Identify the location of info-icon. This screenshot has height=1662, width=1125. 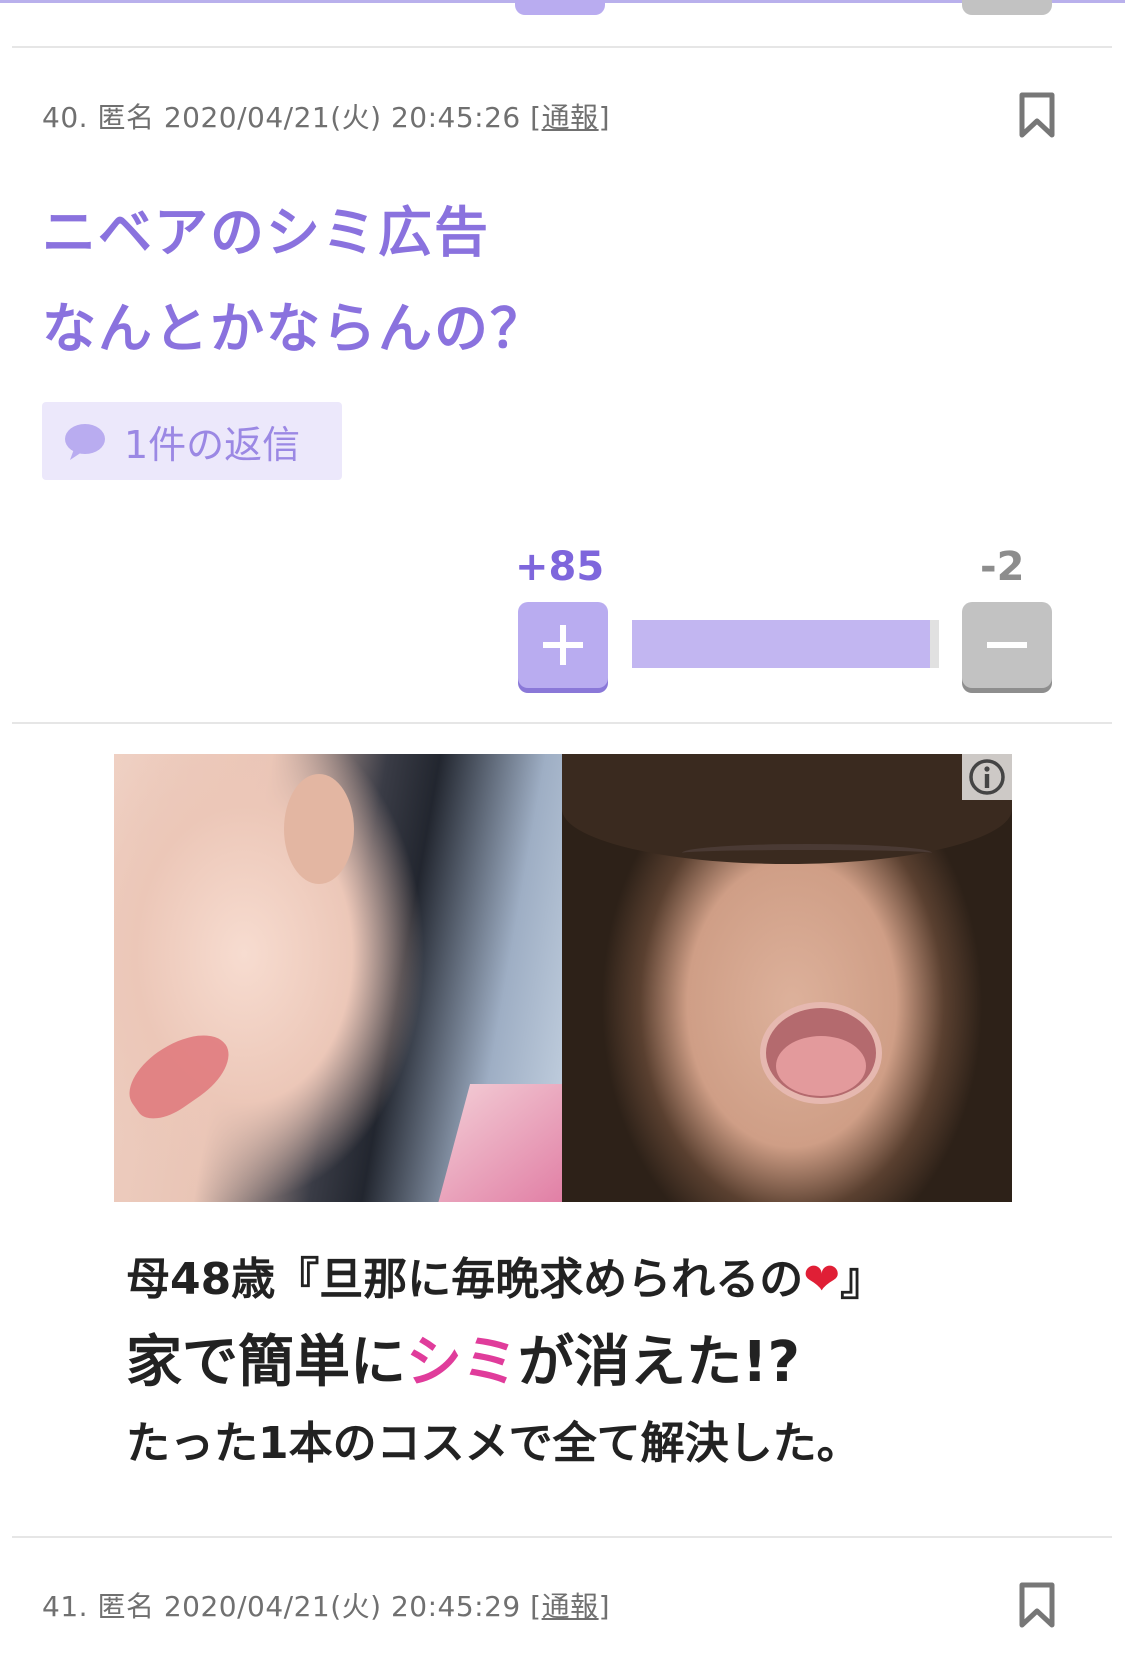
(987, 777).